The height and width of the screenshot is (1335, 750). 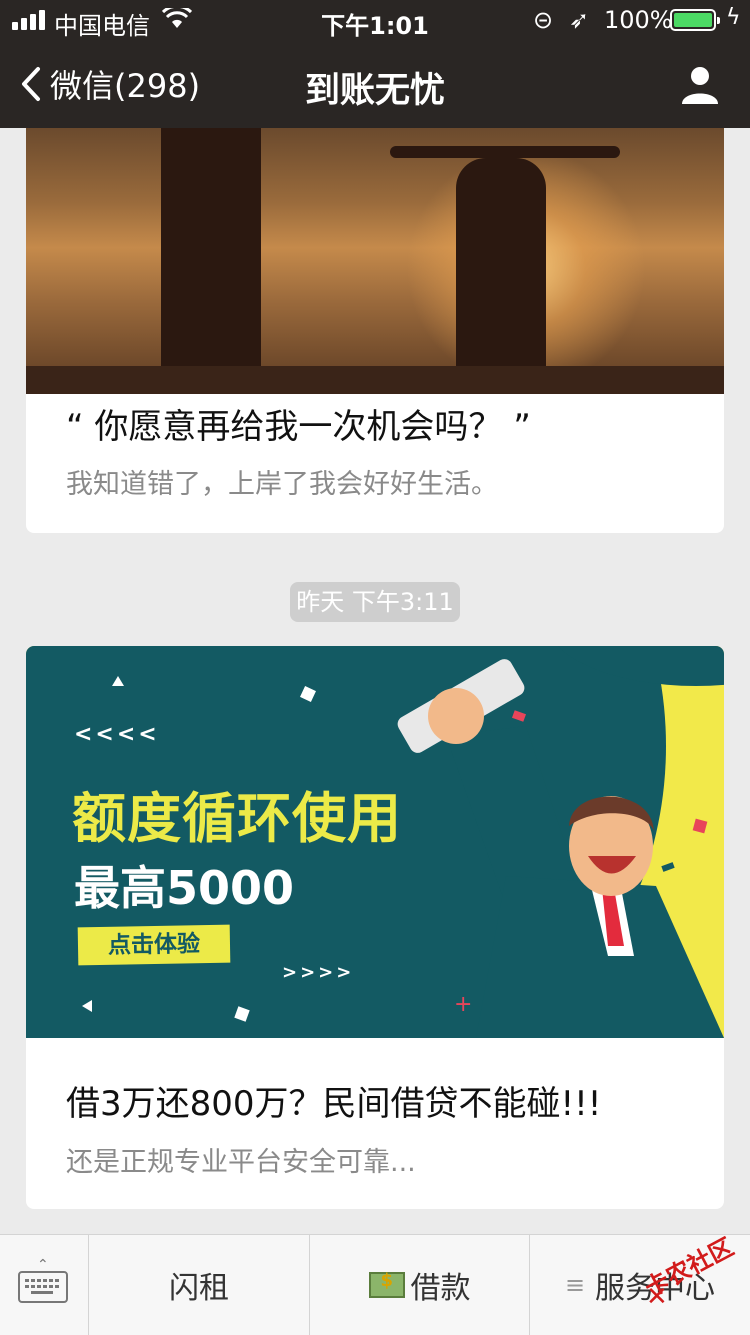 What do you see at coordinates (700, 84) in the screenshot?
I see `profile-icon` at bounding box center [700, 84].